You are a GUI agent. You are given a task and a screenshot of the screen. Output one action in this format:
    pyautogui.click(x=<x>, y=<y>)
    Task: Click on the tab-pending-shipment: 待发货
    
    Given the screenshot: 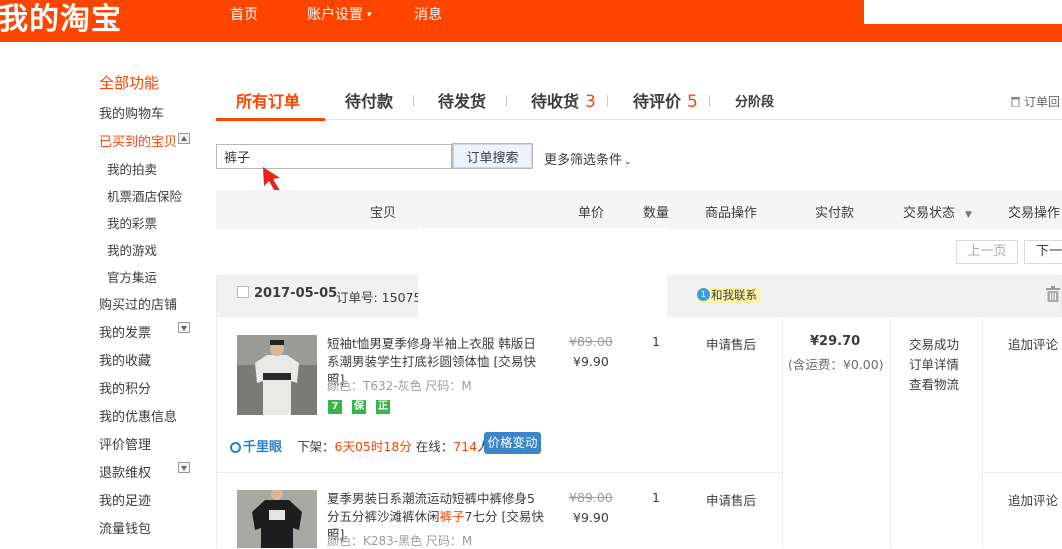 What is the action you would take?
    pyautogui.click(x=462, y=100)
    